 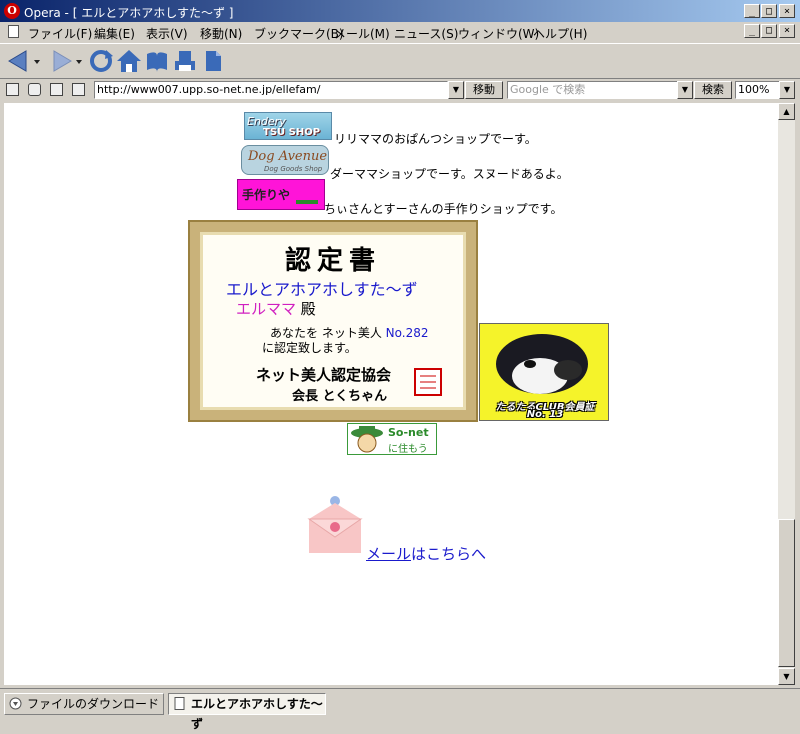 I want to click on shop-banner-1-line2: TSU SHOP, so click(x=292, y=132).